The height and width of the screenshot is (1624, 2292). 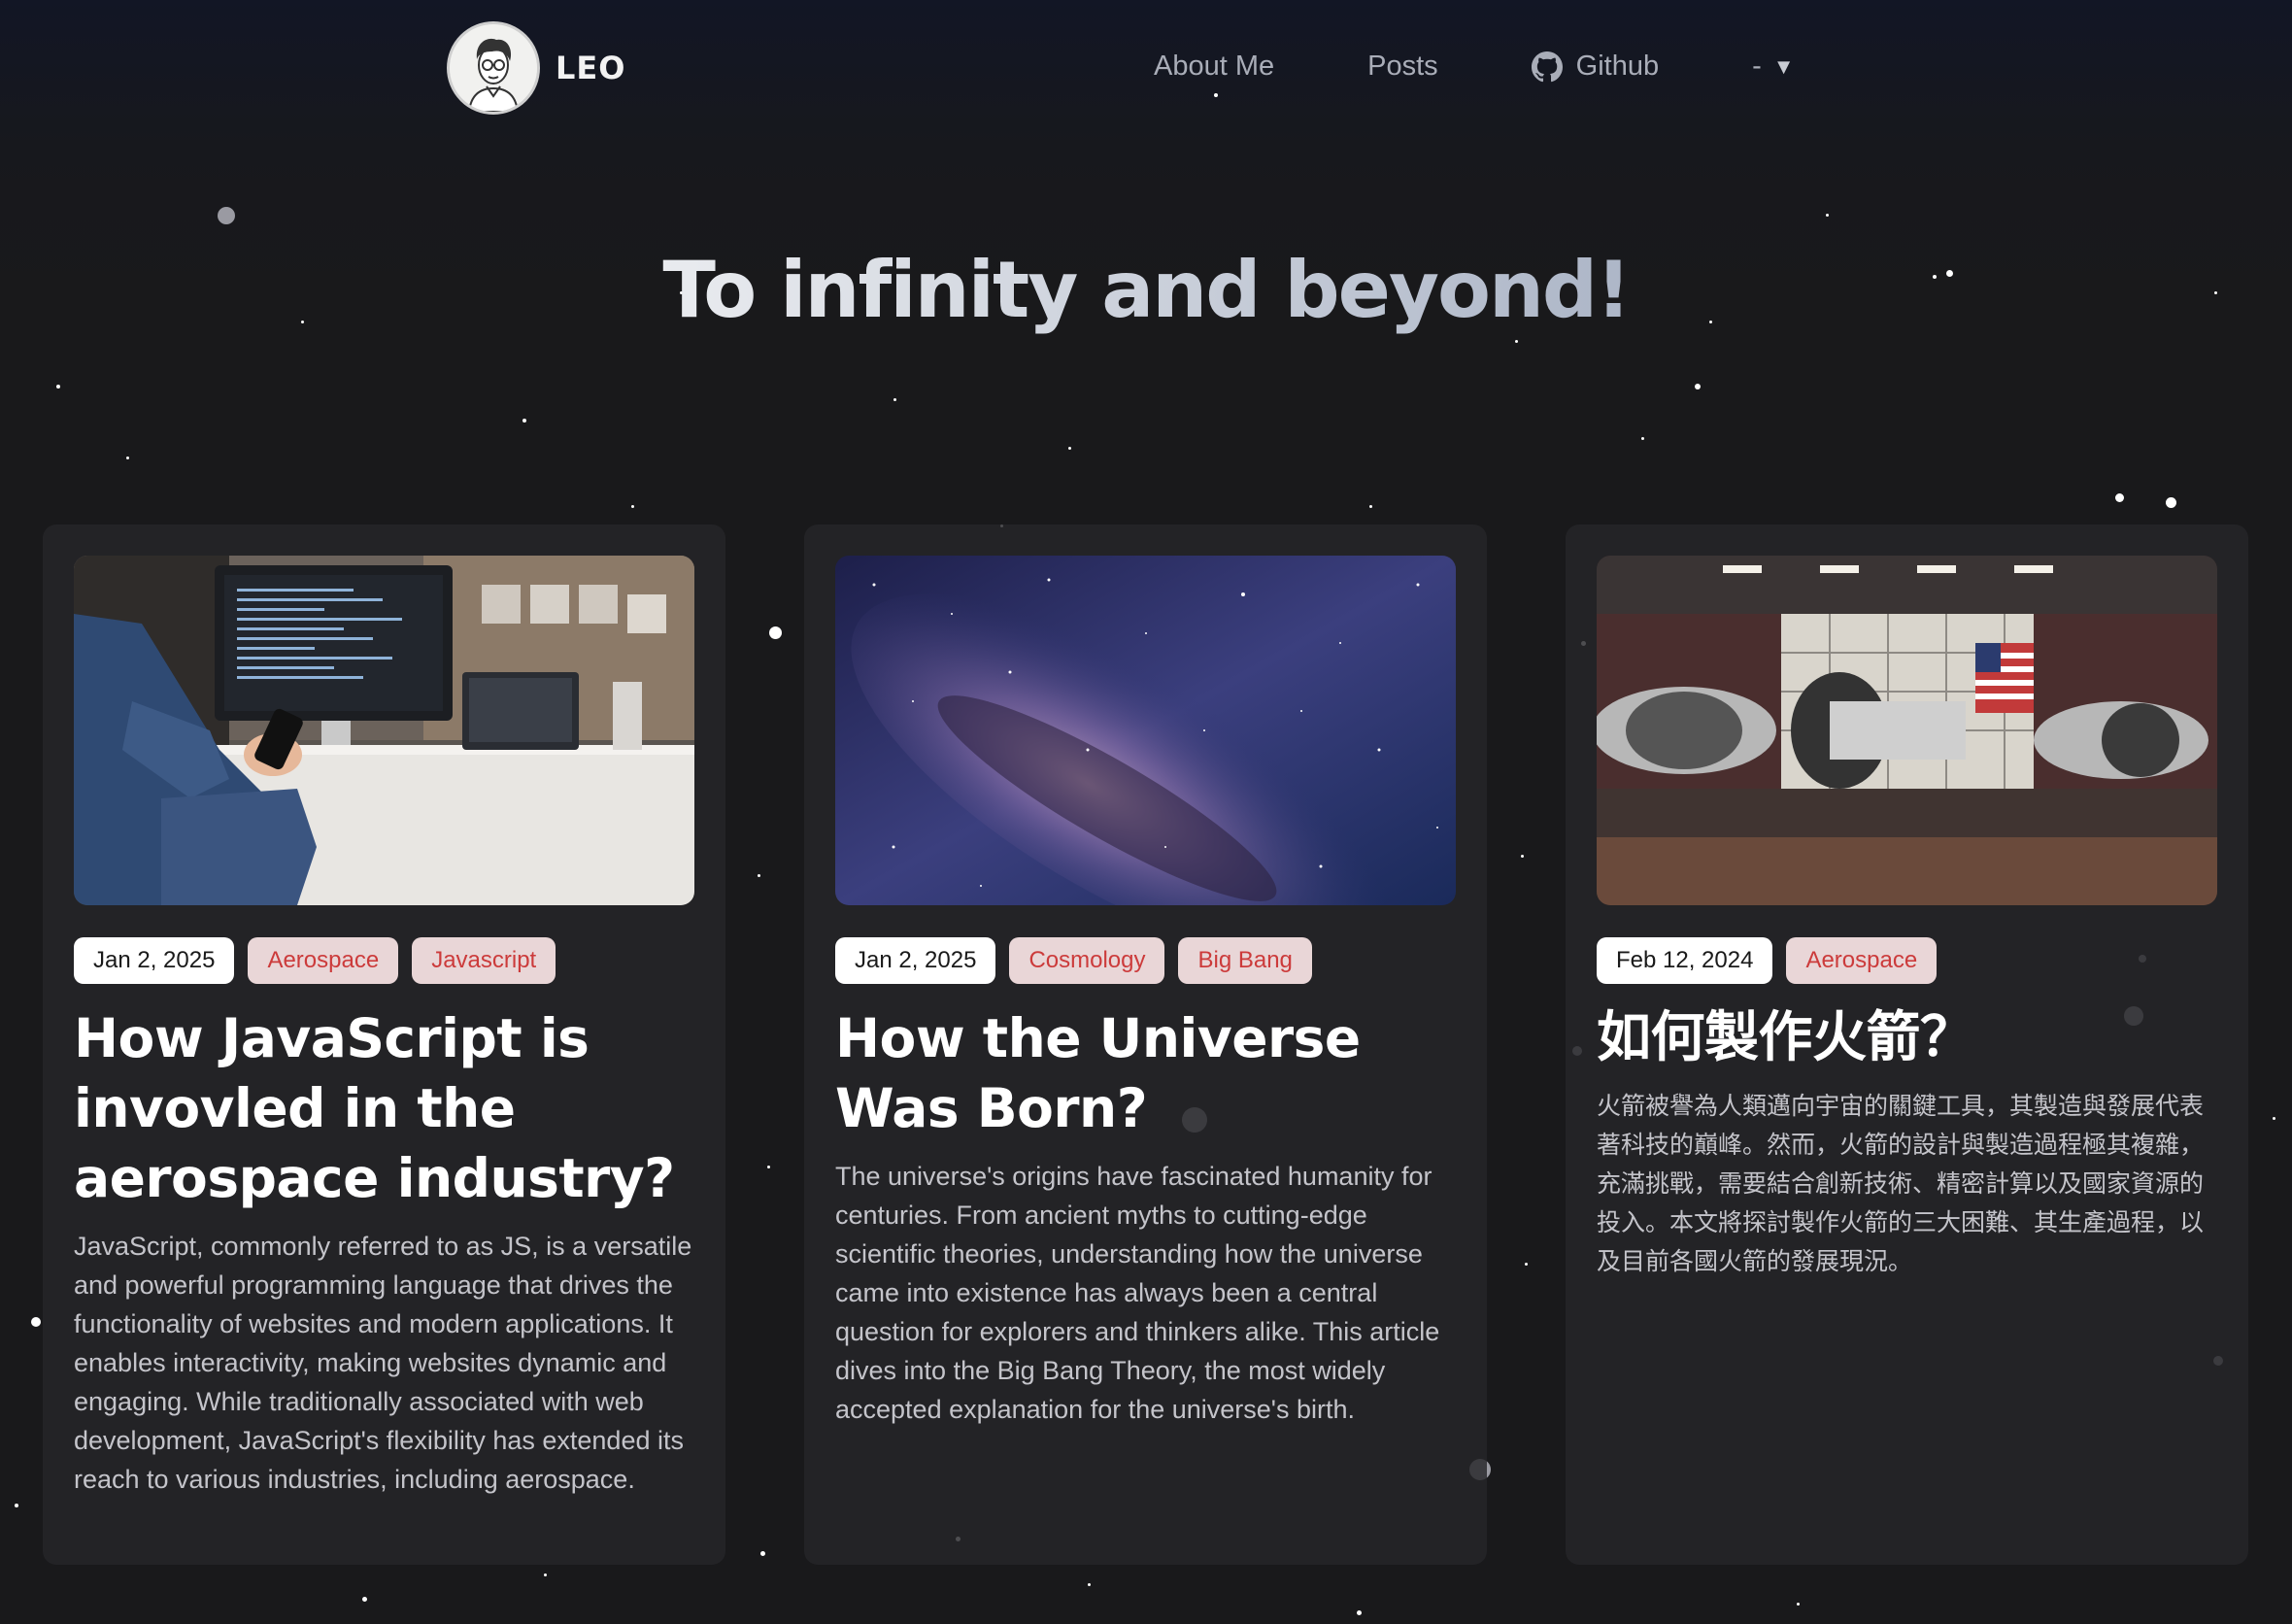 I want to click on nav-github-label: Github, so click(x=1617, y=66).